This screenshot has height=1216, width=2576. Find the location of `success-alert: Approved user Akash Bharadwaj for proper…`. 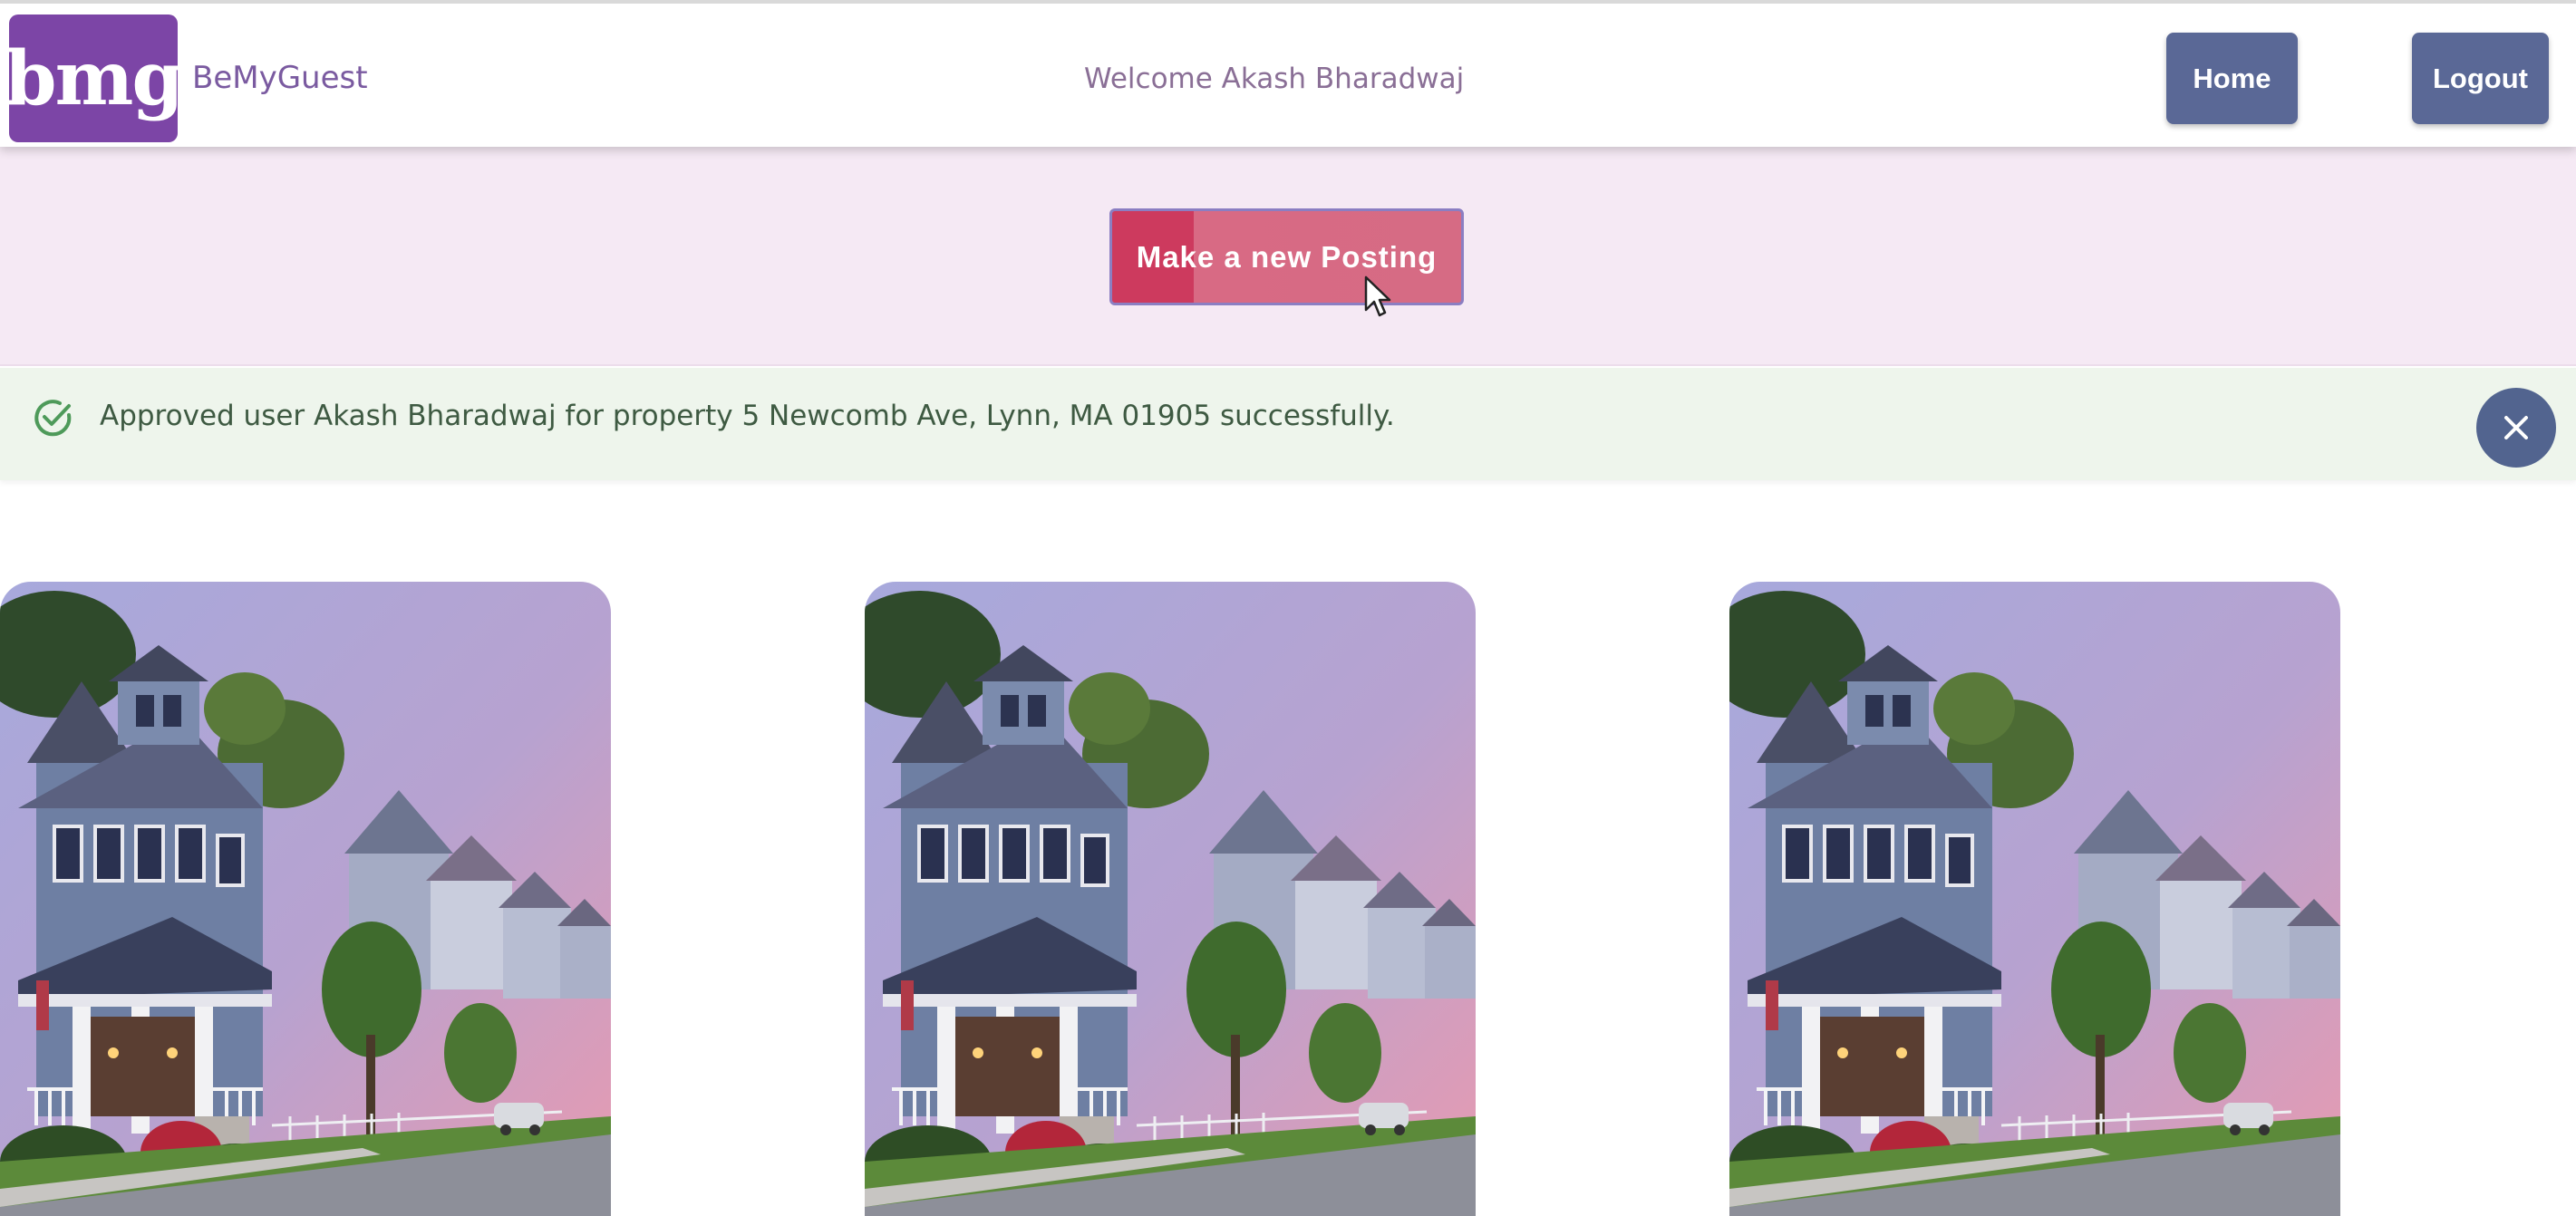

success-alert: Approved user Akash Bharadwaj for proper… is located at coordinates (1288, 424).